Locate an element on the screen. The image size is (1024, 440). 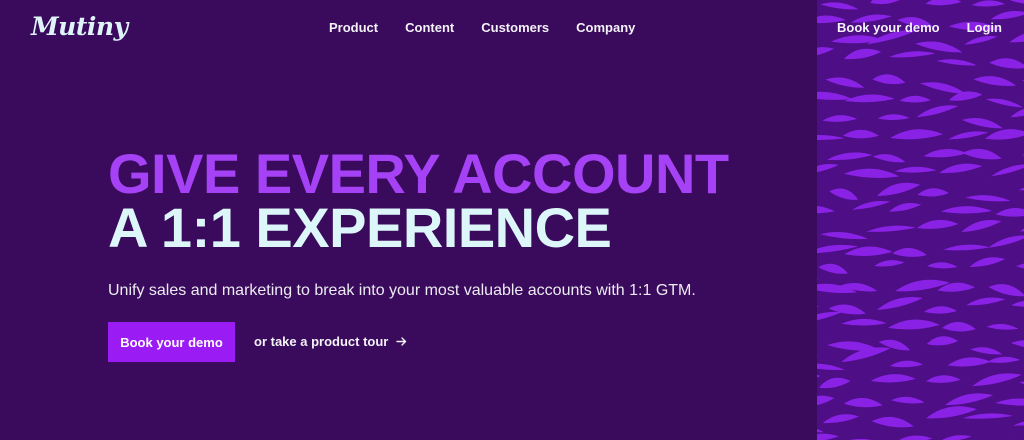
nav-product: Product is located at coordinates (353, 27).